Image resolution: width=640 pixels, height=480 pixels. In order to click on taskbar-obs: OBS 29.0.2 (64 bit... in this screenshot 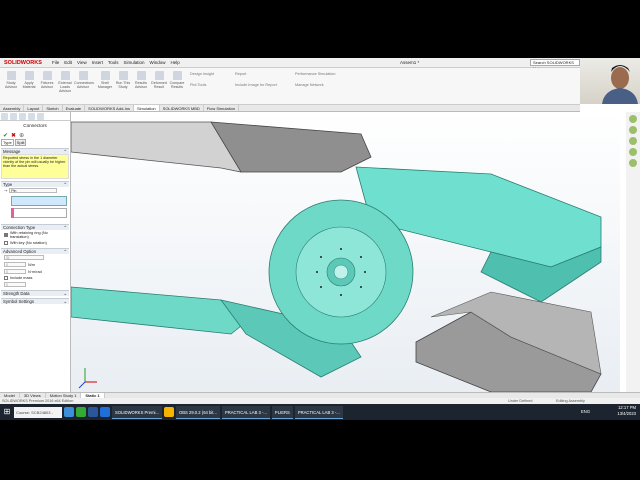, I will do `click(197, 412)`.